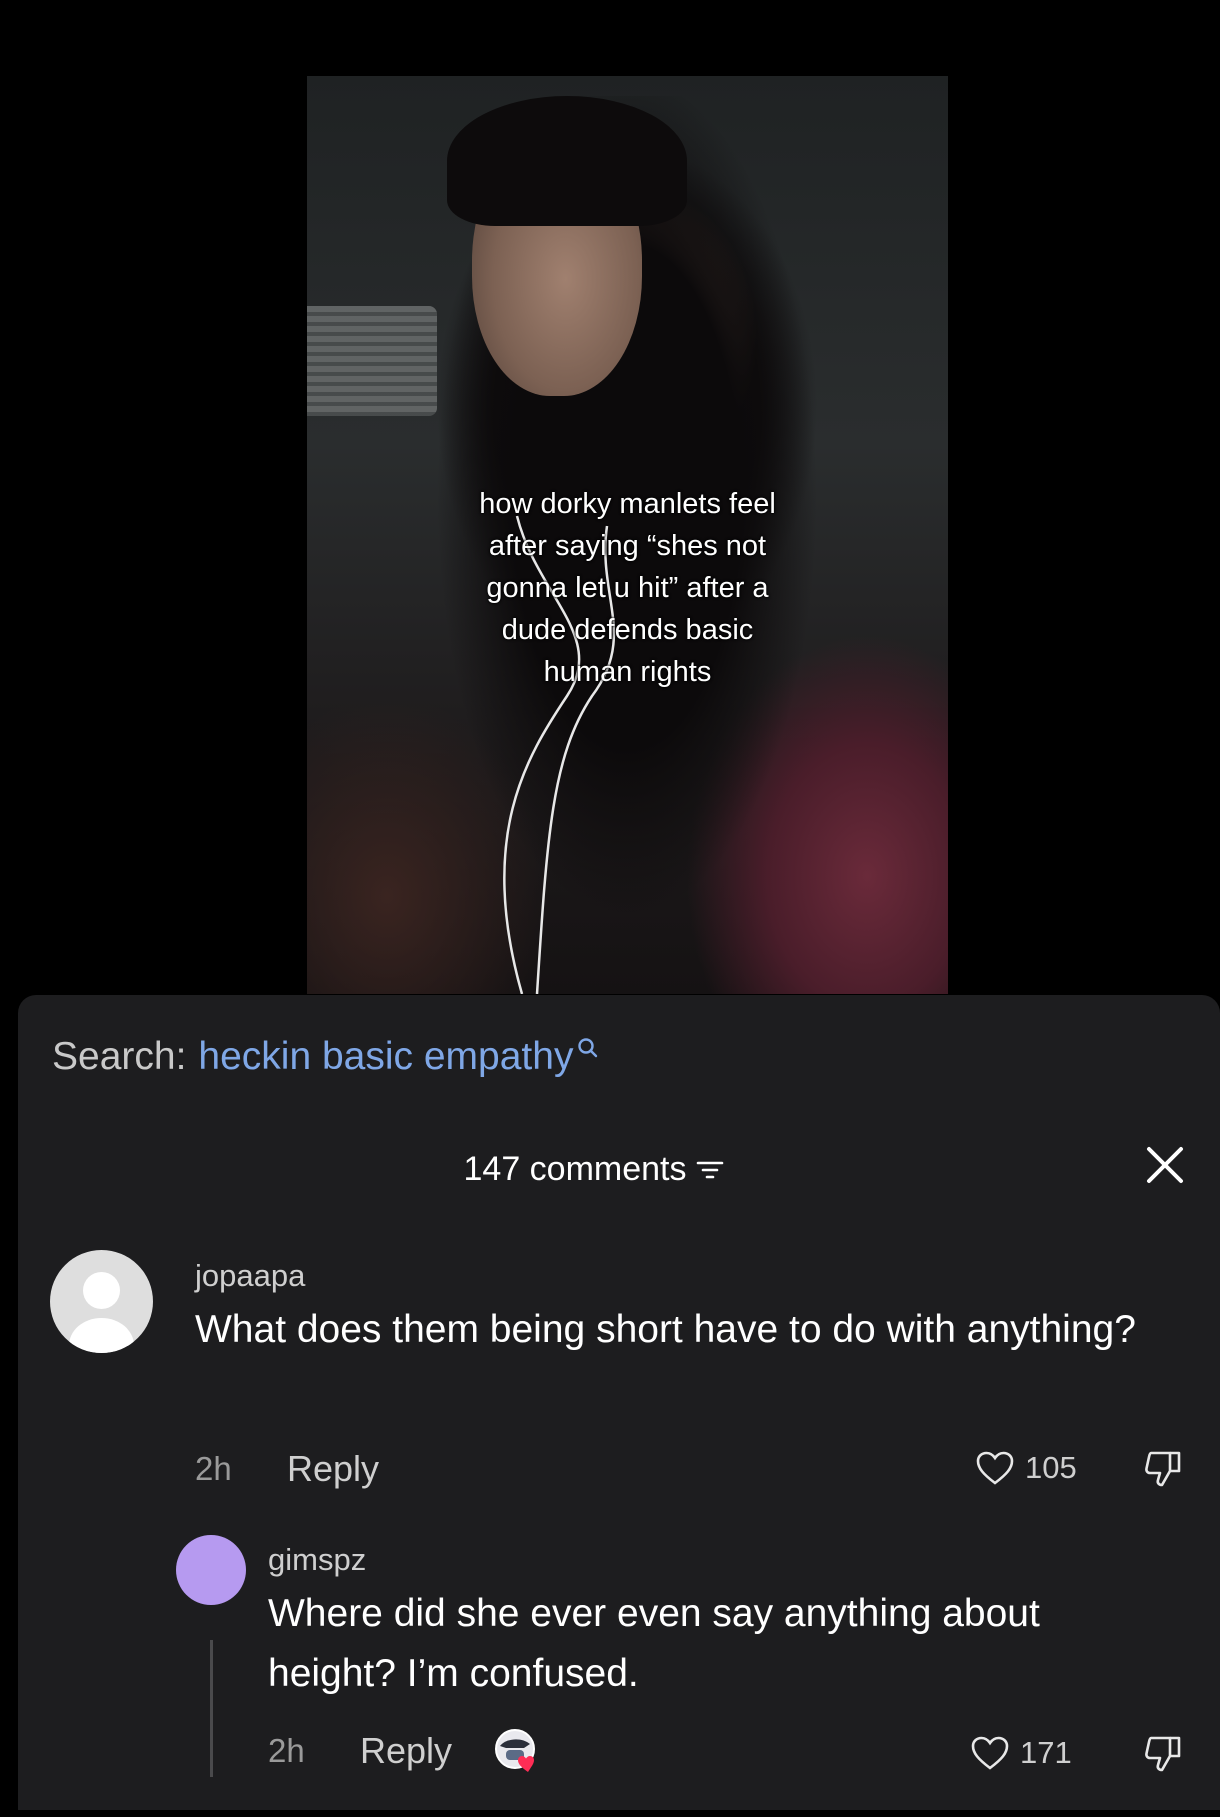 The height and width of the screenshot is (1817, 1220). I want to click on avatar-head, so click(101, 1290).